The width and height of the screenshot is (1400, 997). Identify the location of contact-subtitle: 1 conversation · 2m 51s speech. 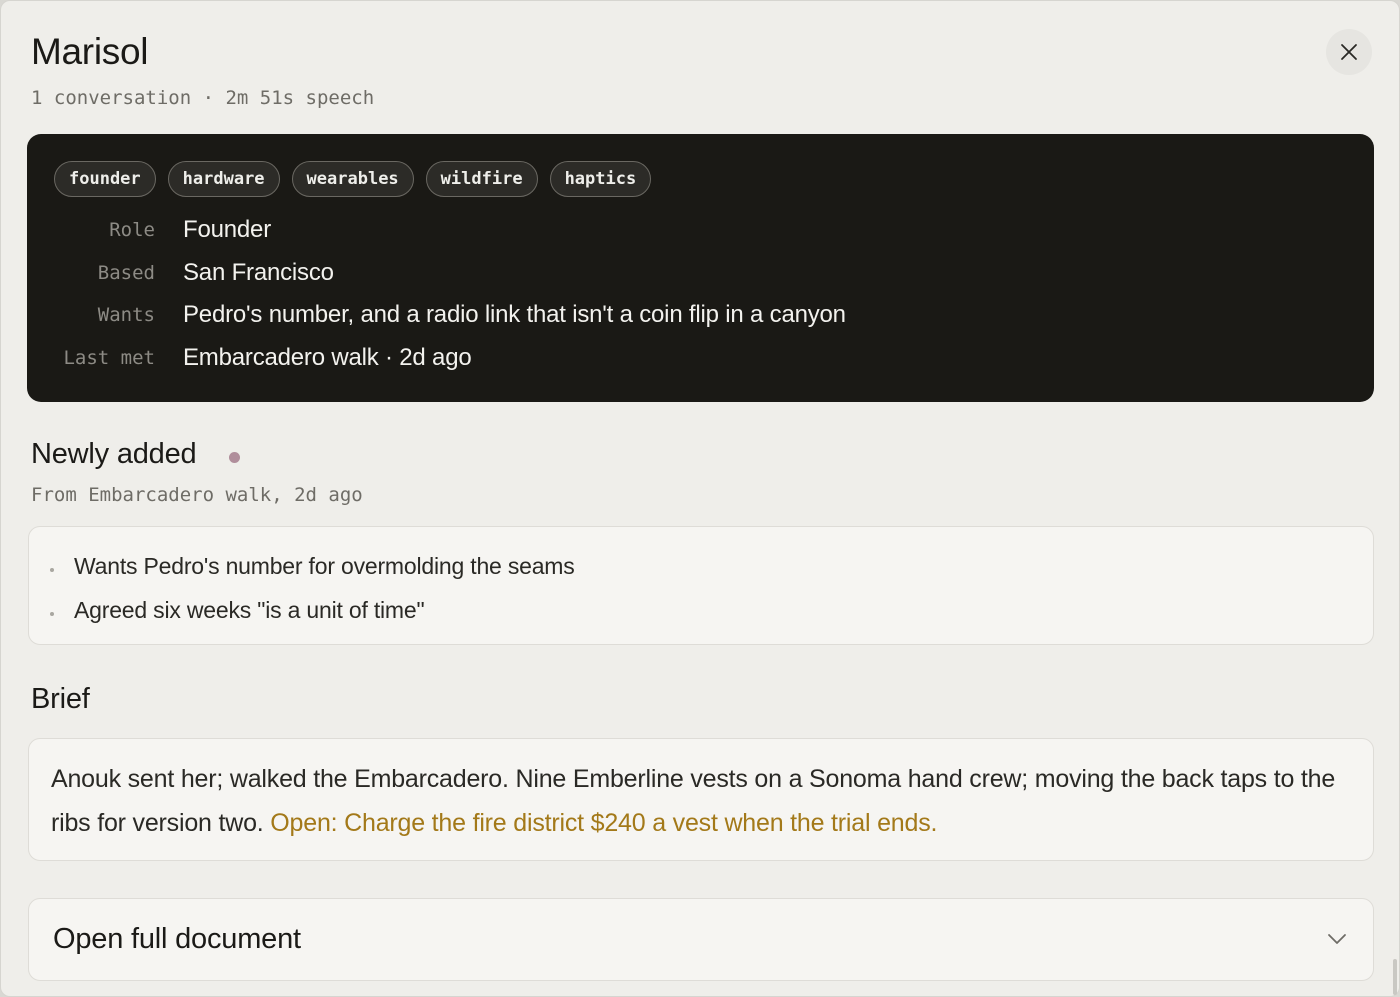
(203, 98).